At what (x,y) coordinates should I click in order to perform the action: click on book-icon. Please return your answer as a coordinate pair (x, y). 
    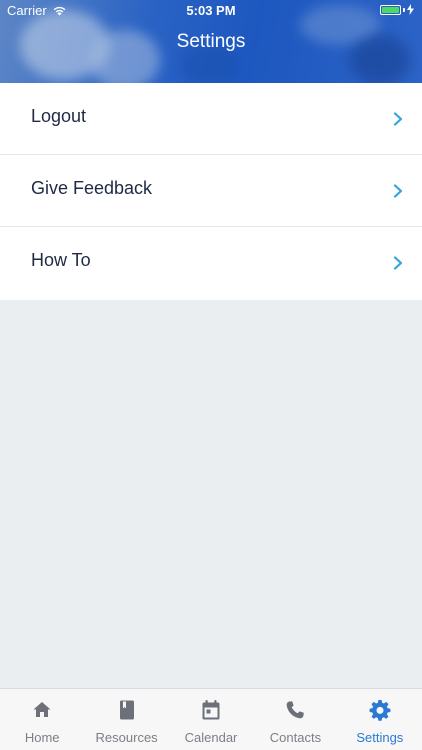
    Looking at the image, I should click on (126, 710).